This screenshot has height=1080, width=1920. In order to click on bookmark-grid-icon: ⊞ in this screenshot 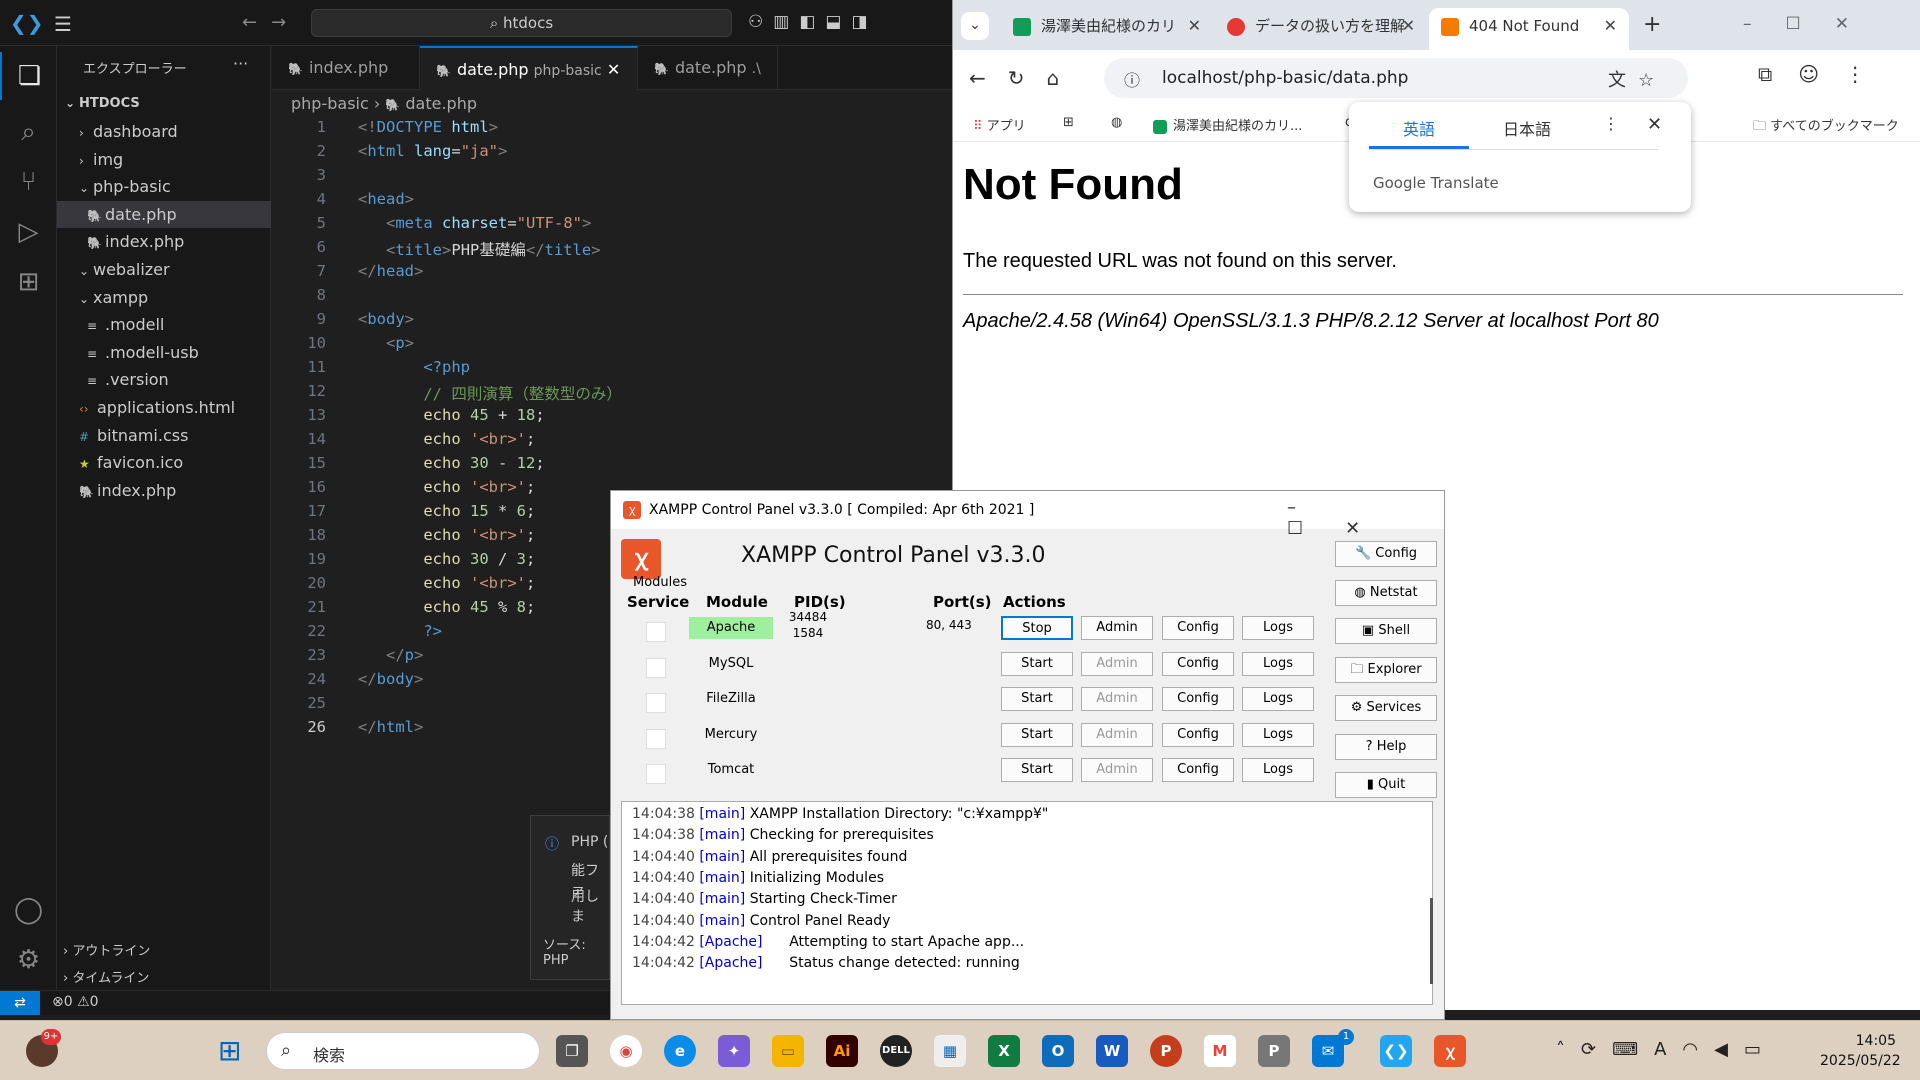, I will do `click(1068, 122)`.